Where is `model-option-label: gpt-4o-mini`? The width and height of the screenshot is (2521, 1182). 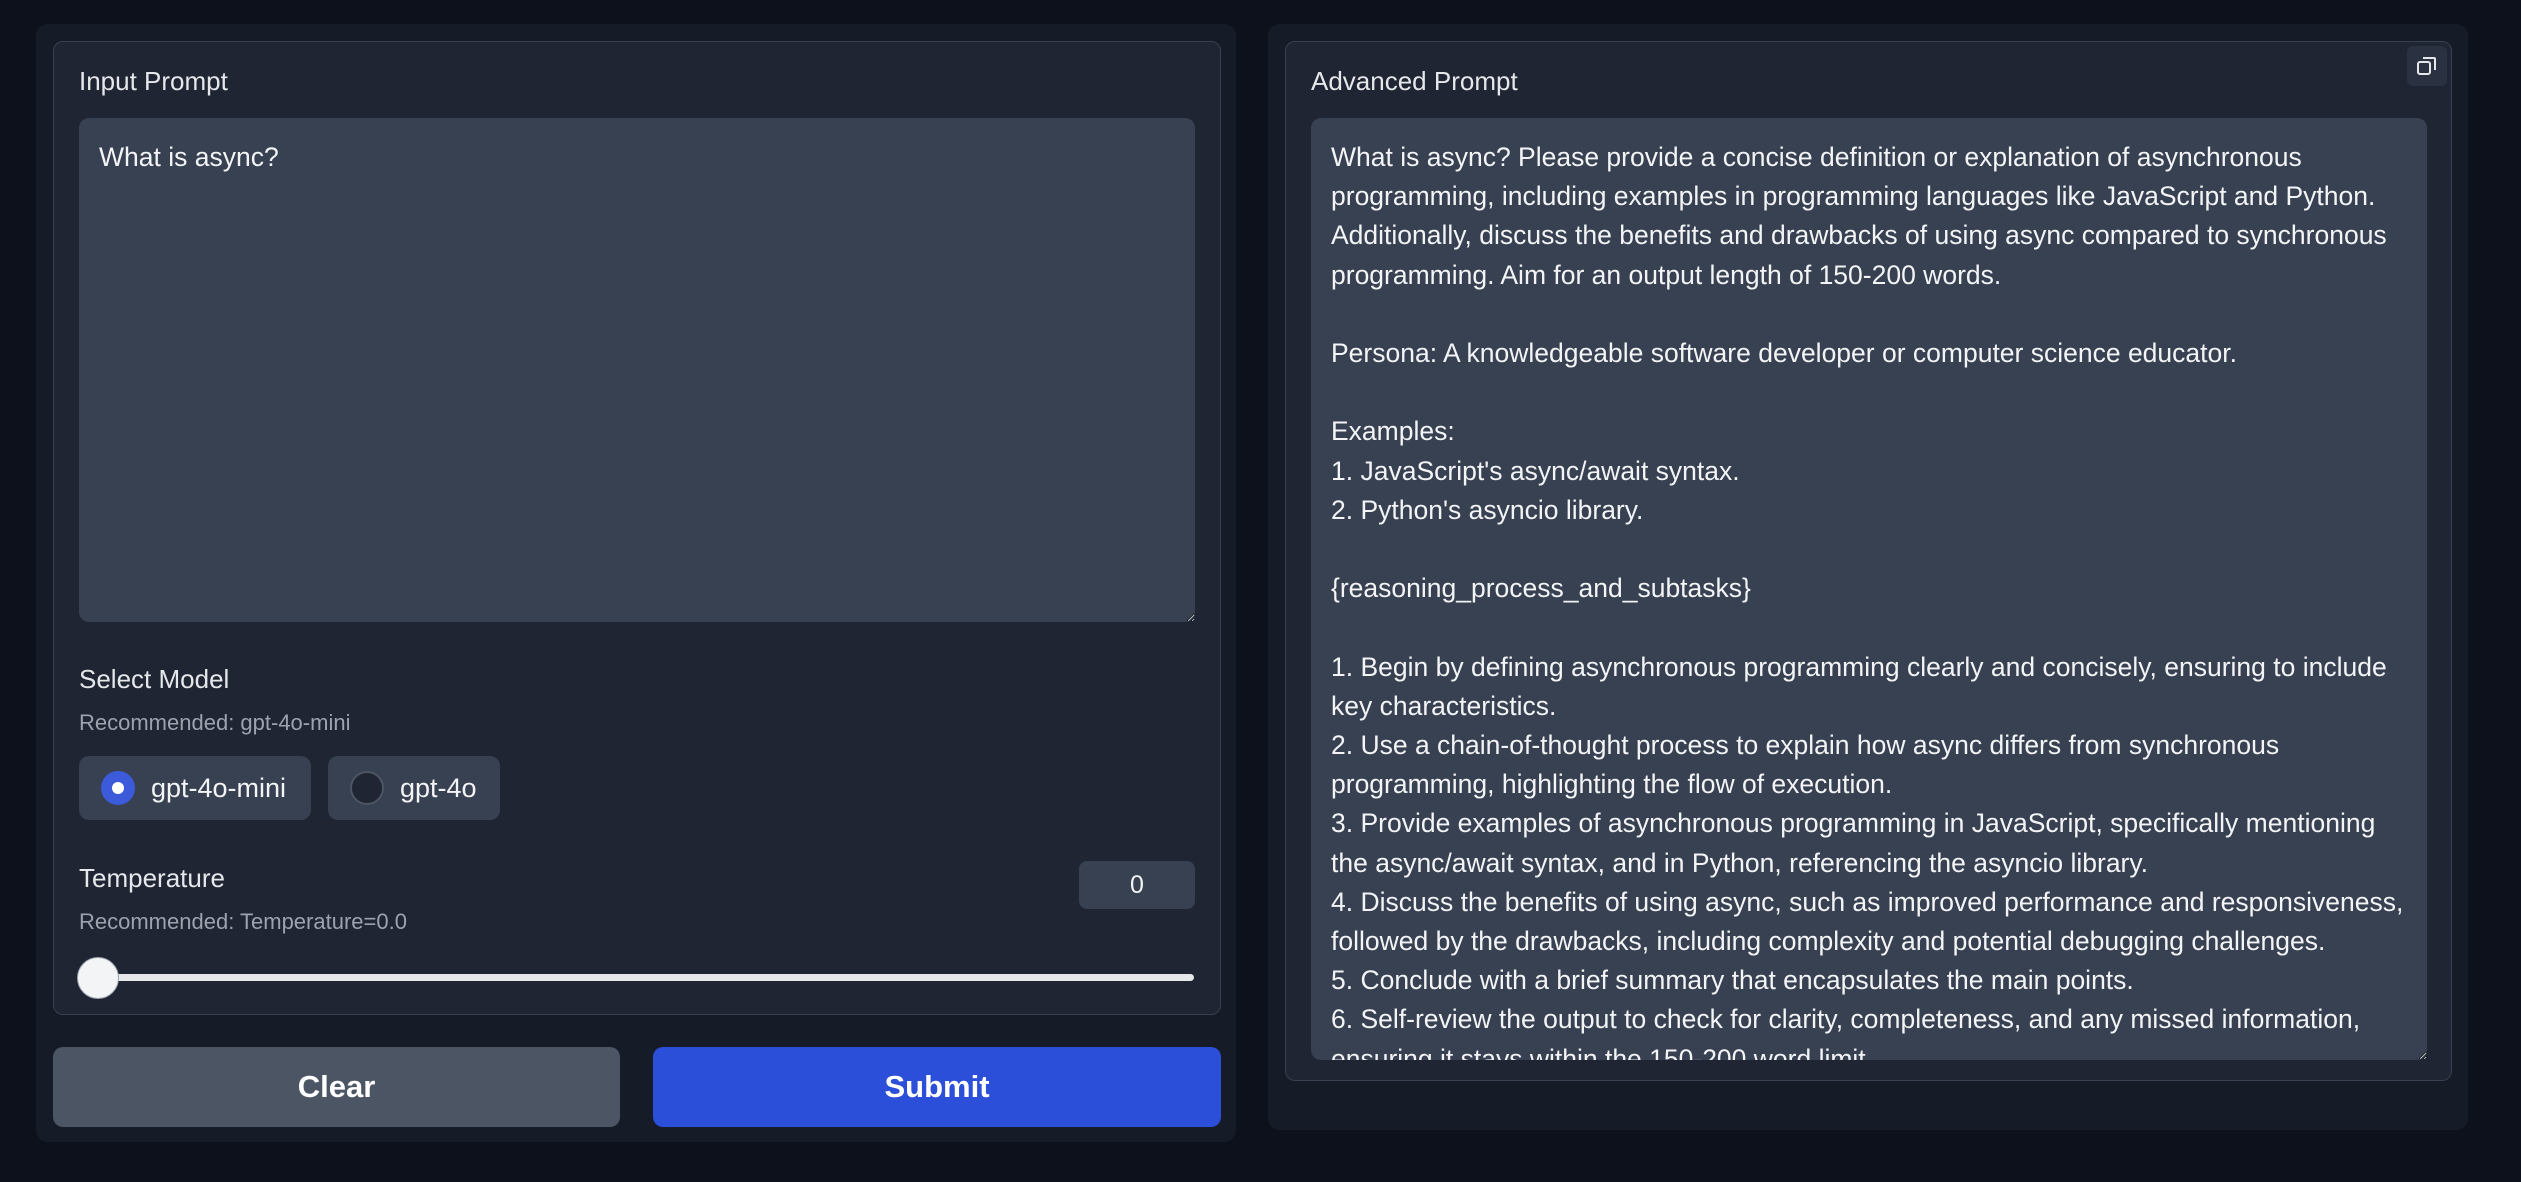
model-option-label: gpt-4o-mini is located at coordinates (219, 787).